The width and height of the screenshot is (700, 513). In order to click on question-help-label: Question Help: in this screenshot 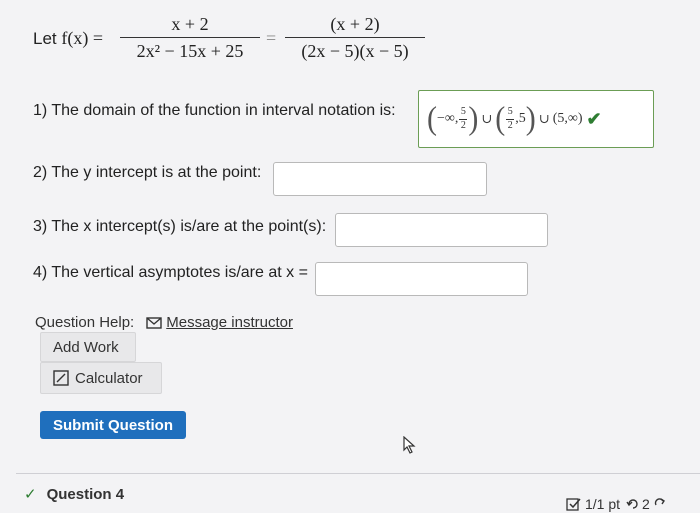, I will do `click(85, 322)`.